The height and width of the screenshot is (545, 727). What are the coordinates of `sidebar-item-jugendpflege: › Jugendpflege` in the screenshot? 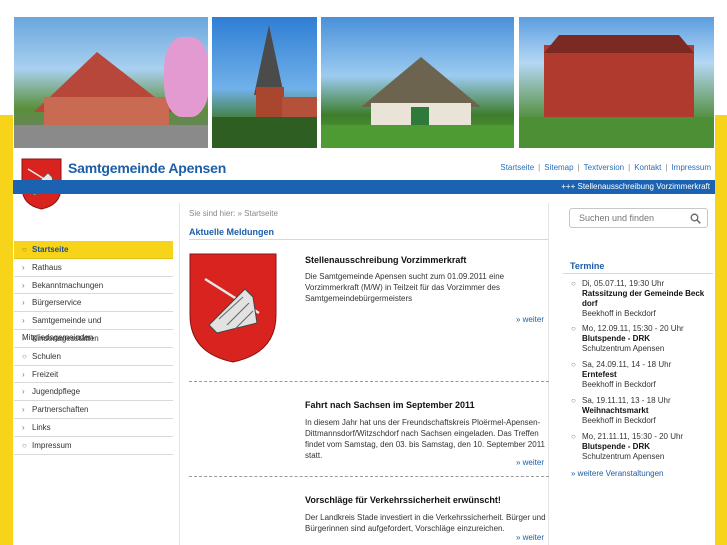 It's located at (93, 392).